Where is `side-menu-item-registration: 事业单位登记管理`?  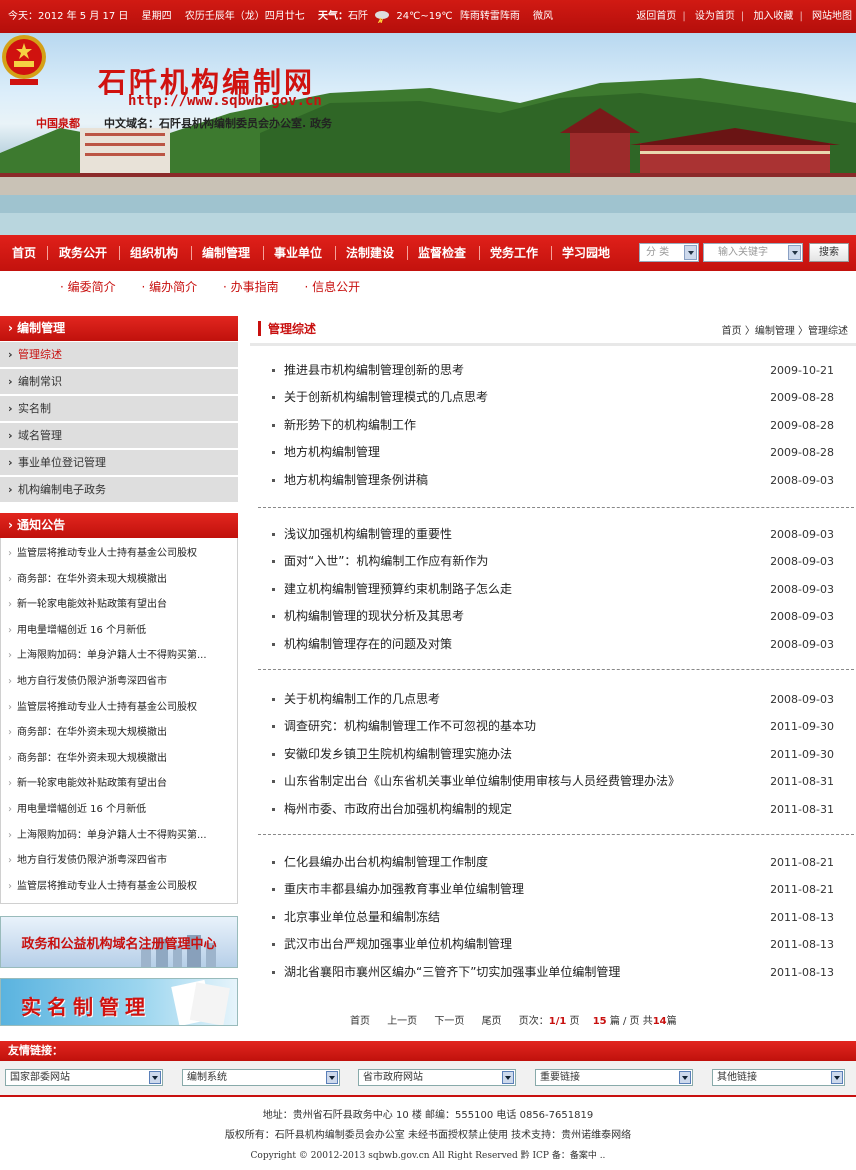
side-menu-item-registration: 事业单位登记管理 is located at coordinates (119, 463).